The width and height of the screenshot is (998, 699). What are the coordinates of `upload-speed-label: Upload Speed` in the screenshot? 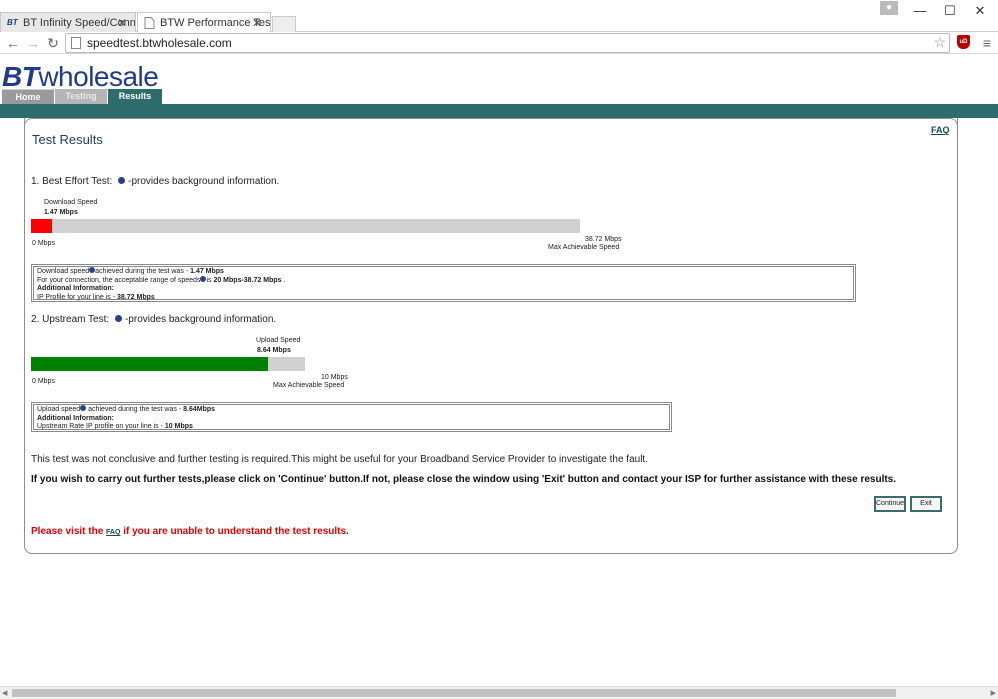 It's located at (278, 340).